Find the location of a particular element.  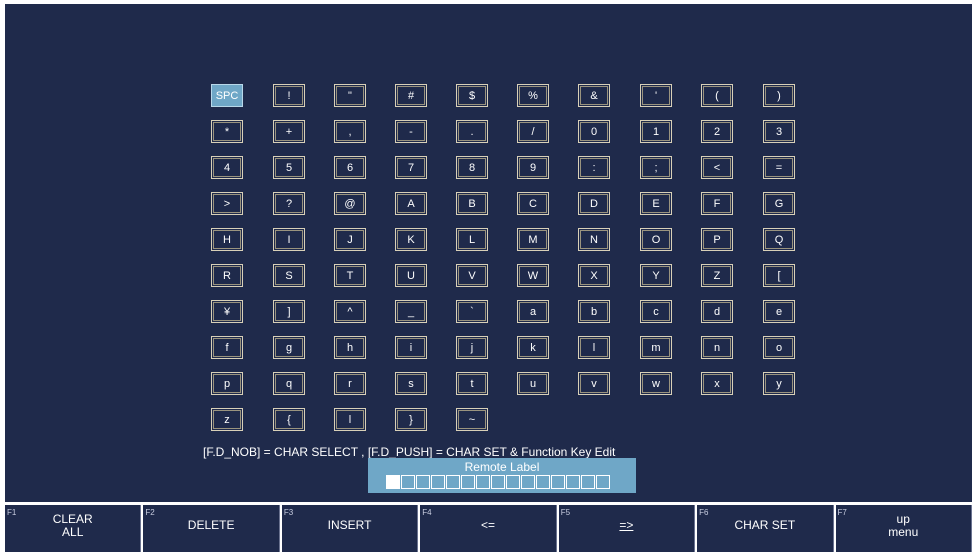

char-key: m is located at coordinates (656, 347).